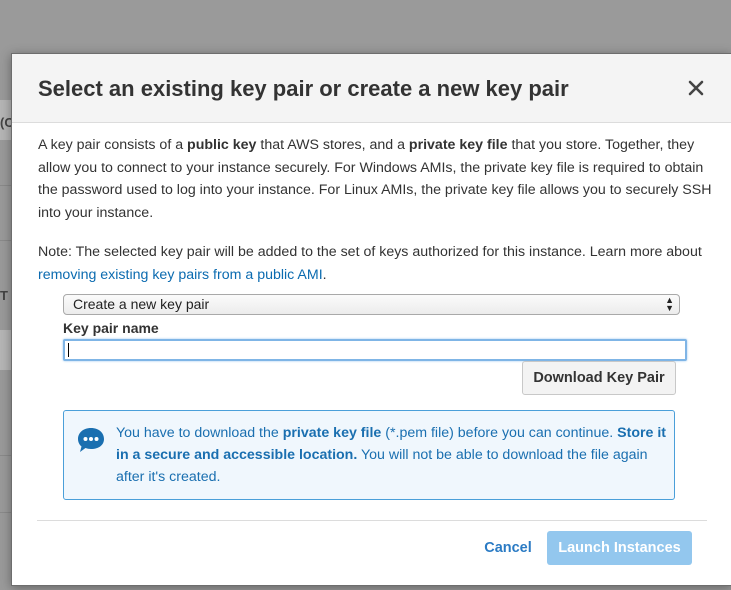 The image size is (731, 590). I want to click on download-key-pair-button: Download Key Pair, so click(599, 378).